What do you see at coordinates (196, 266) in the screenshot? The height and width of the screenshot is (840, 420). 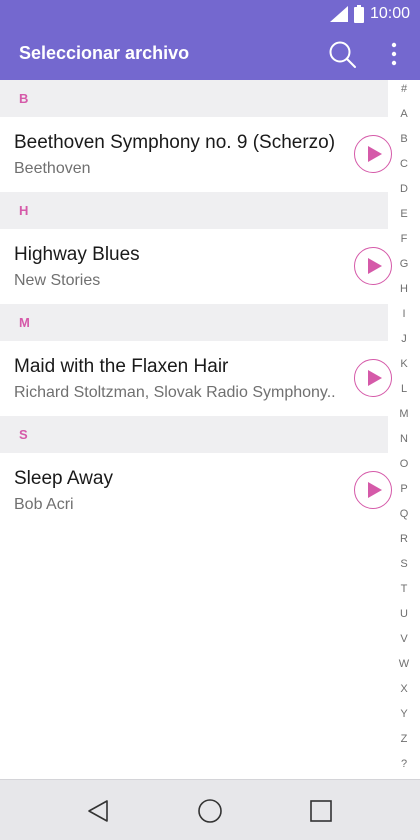 I see `list-item: Highway Blues New Stories` at bounding box center [196, 266].